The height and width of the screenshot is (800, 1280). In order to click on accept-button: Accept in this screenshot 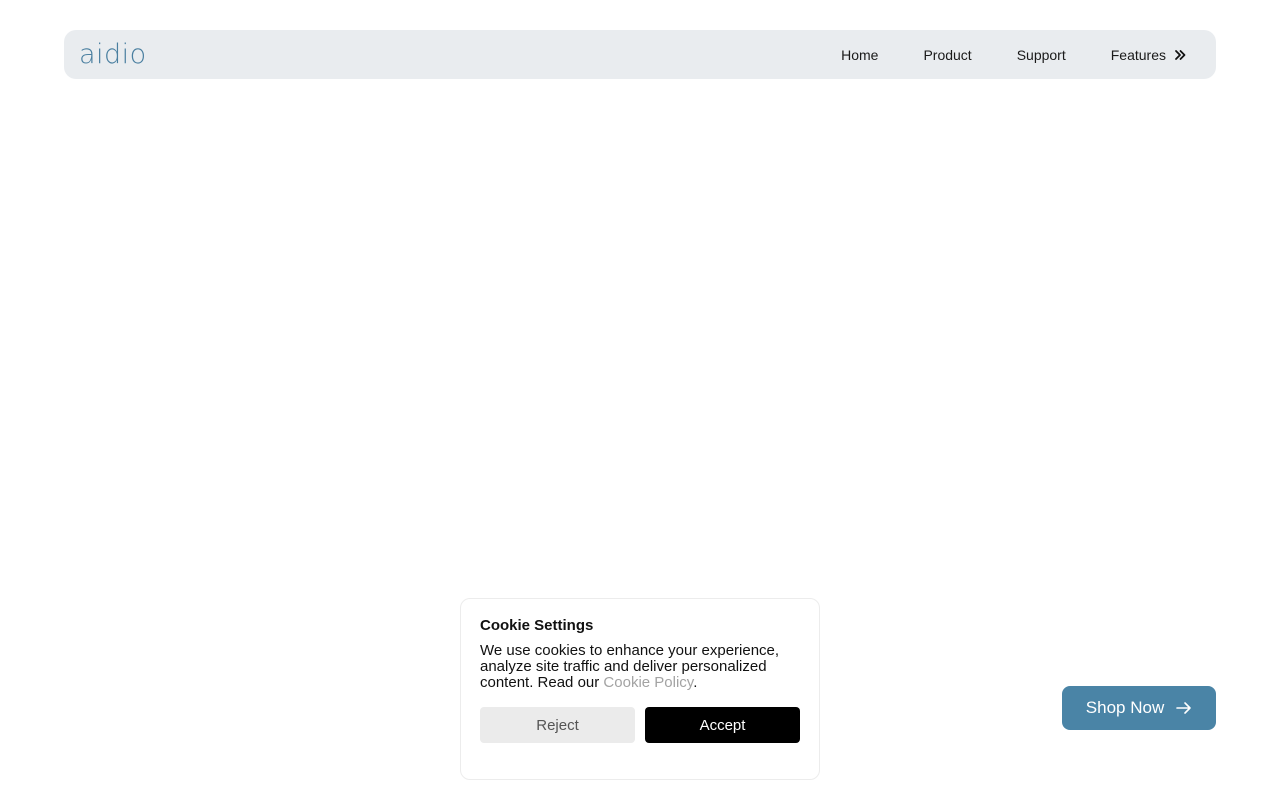, I will do `click(722, 725)`.